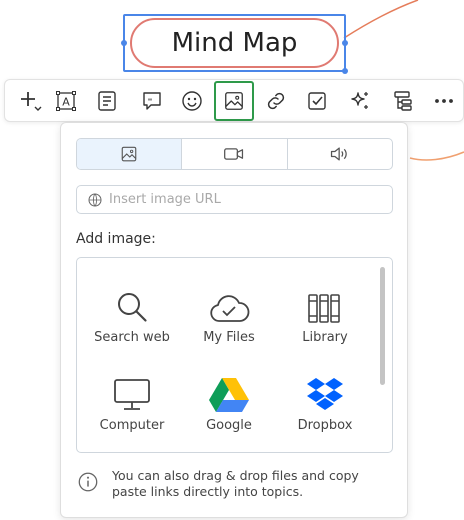  I want to click on text-frame-button: A, so click(66, 101).